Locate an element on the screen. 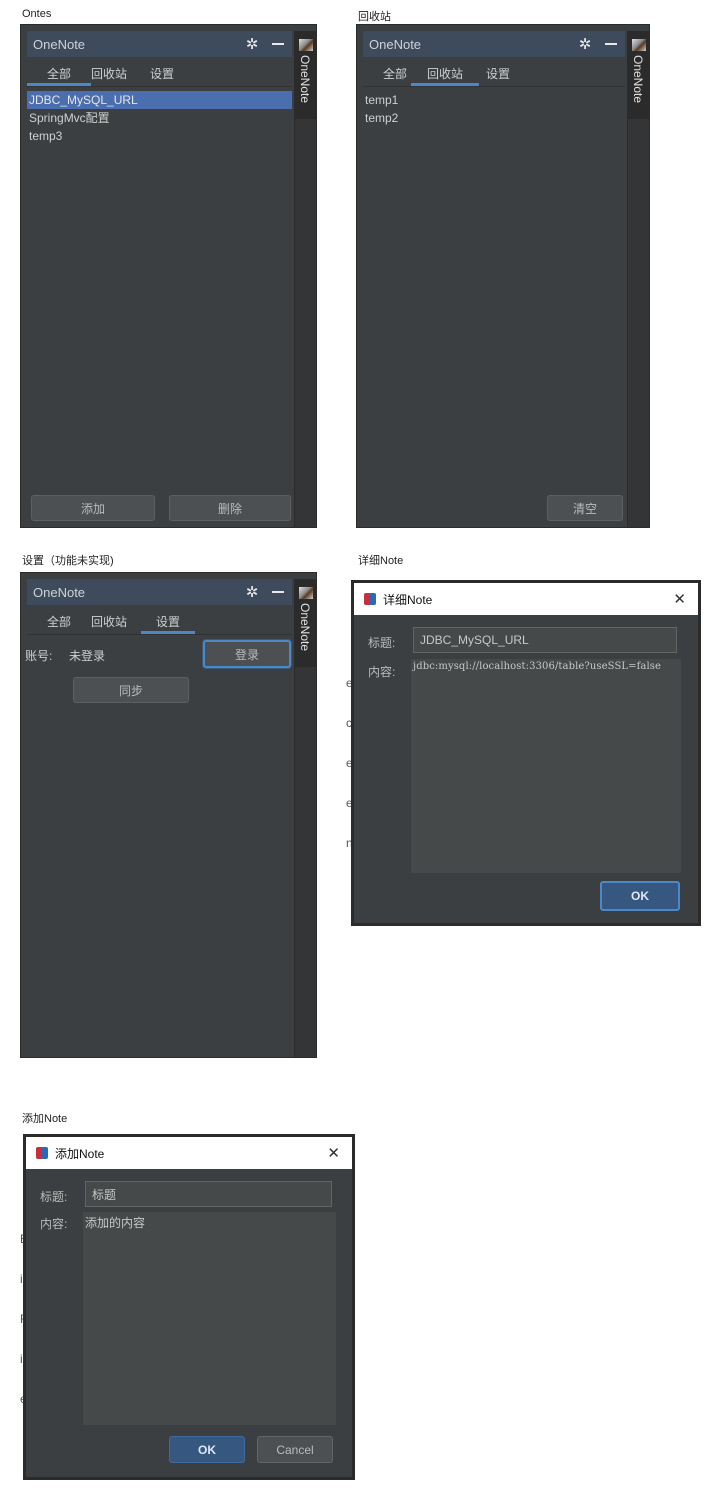 The image size is (720, 1496). dialog-title: 详细Note is located at coordinates (408, 599).